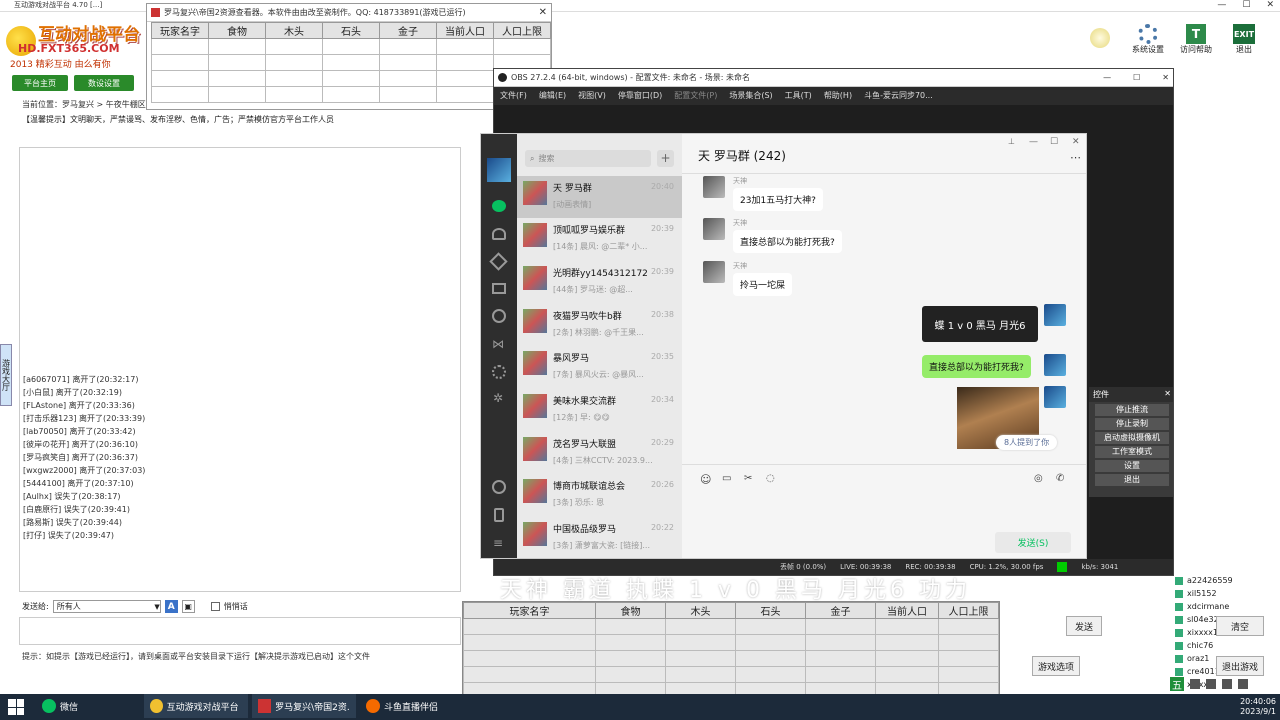 The image size is (1280, 720). Describe the element at coordinates (1240, 666) in the screenshot. I see `exit-game-button: 退出游戏` at that location.